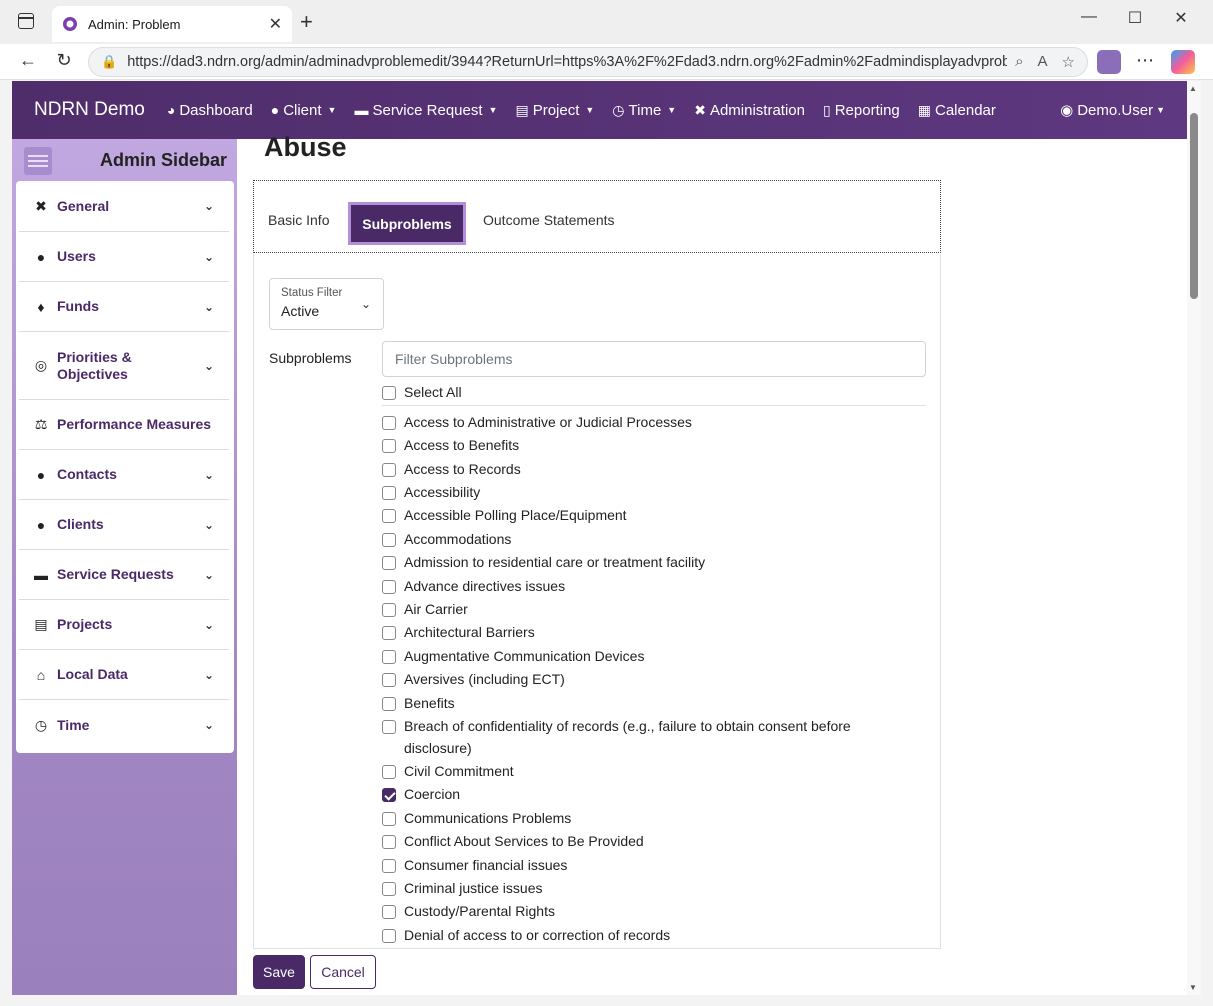 The width and height of the screenshot is (1213, 1006). I want to click on more-options-icon: ⋯, so click(1145, 60).